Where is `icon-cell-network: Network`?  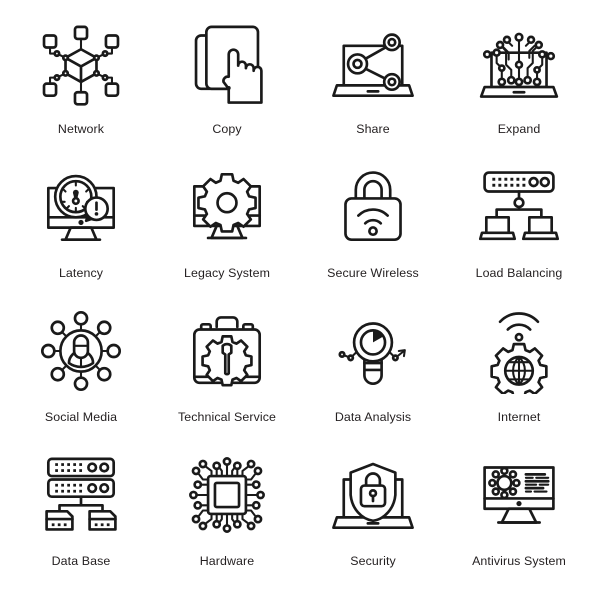
icon-cell-network: Network is located at coordinates (81, 86).